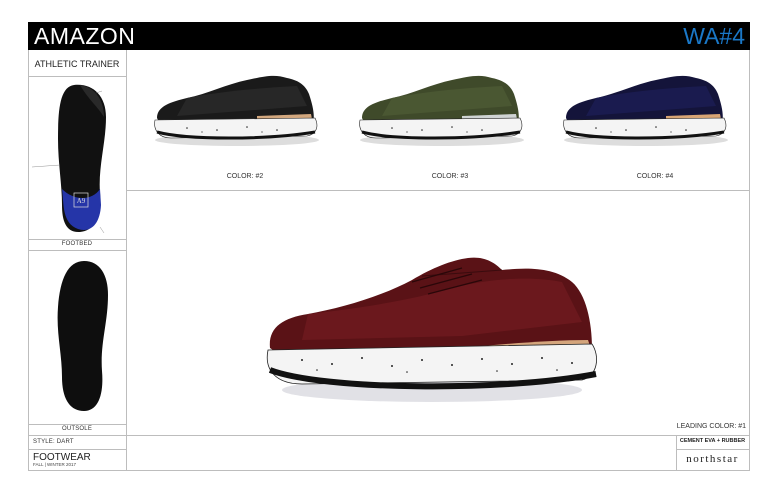 The width and height of the screenshot is (768, 496). I want to click on northstar-logo: northstar, so click(712, 459).